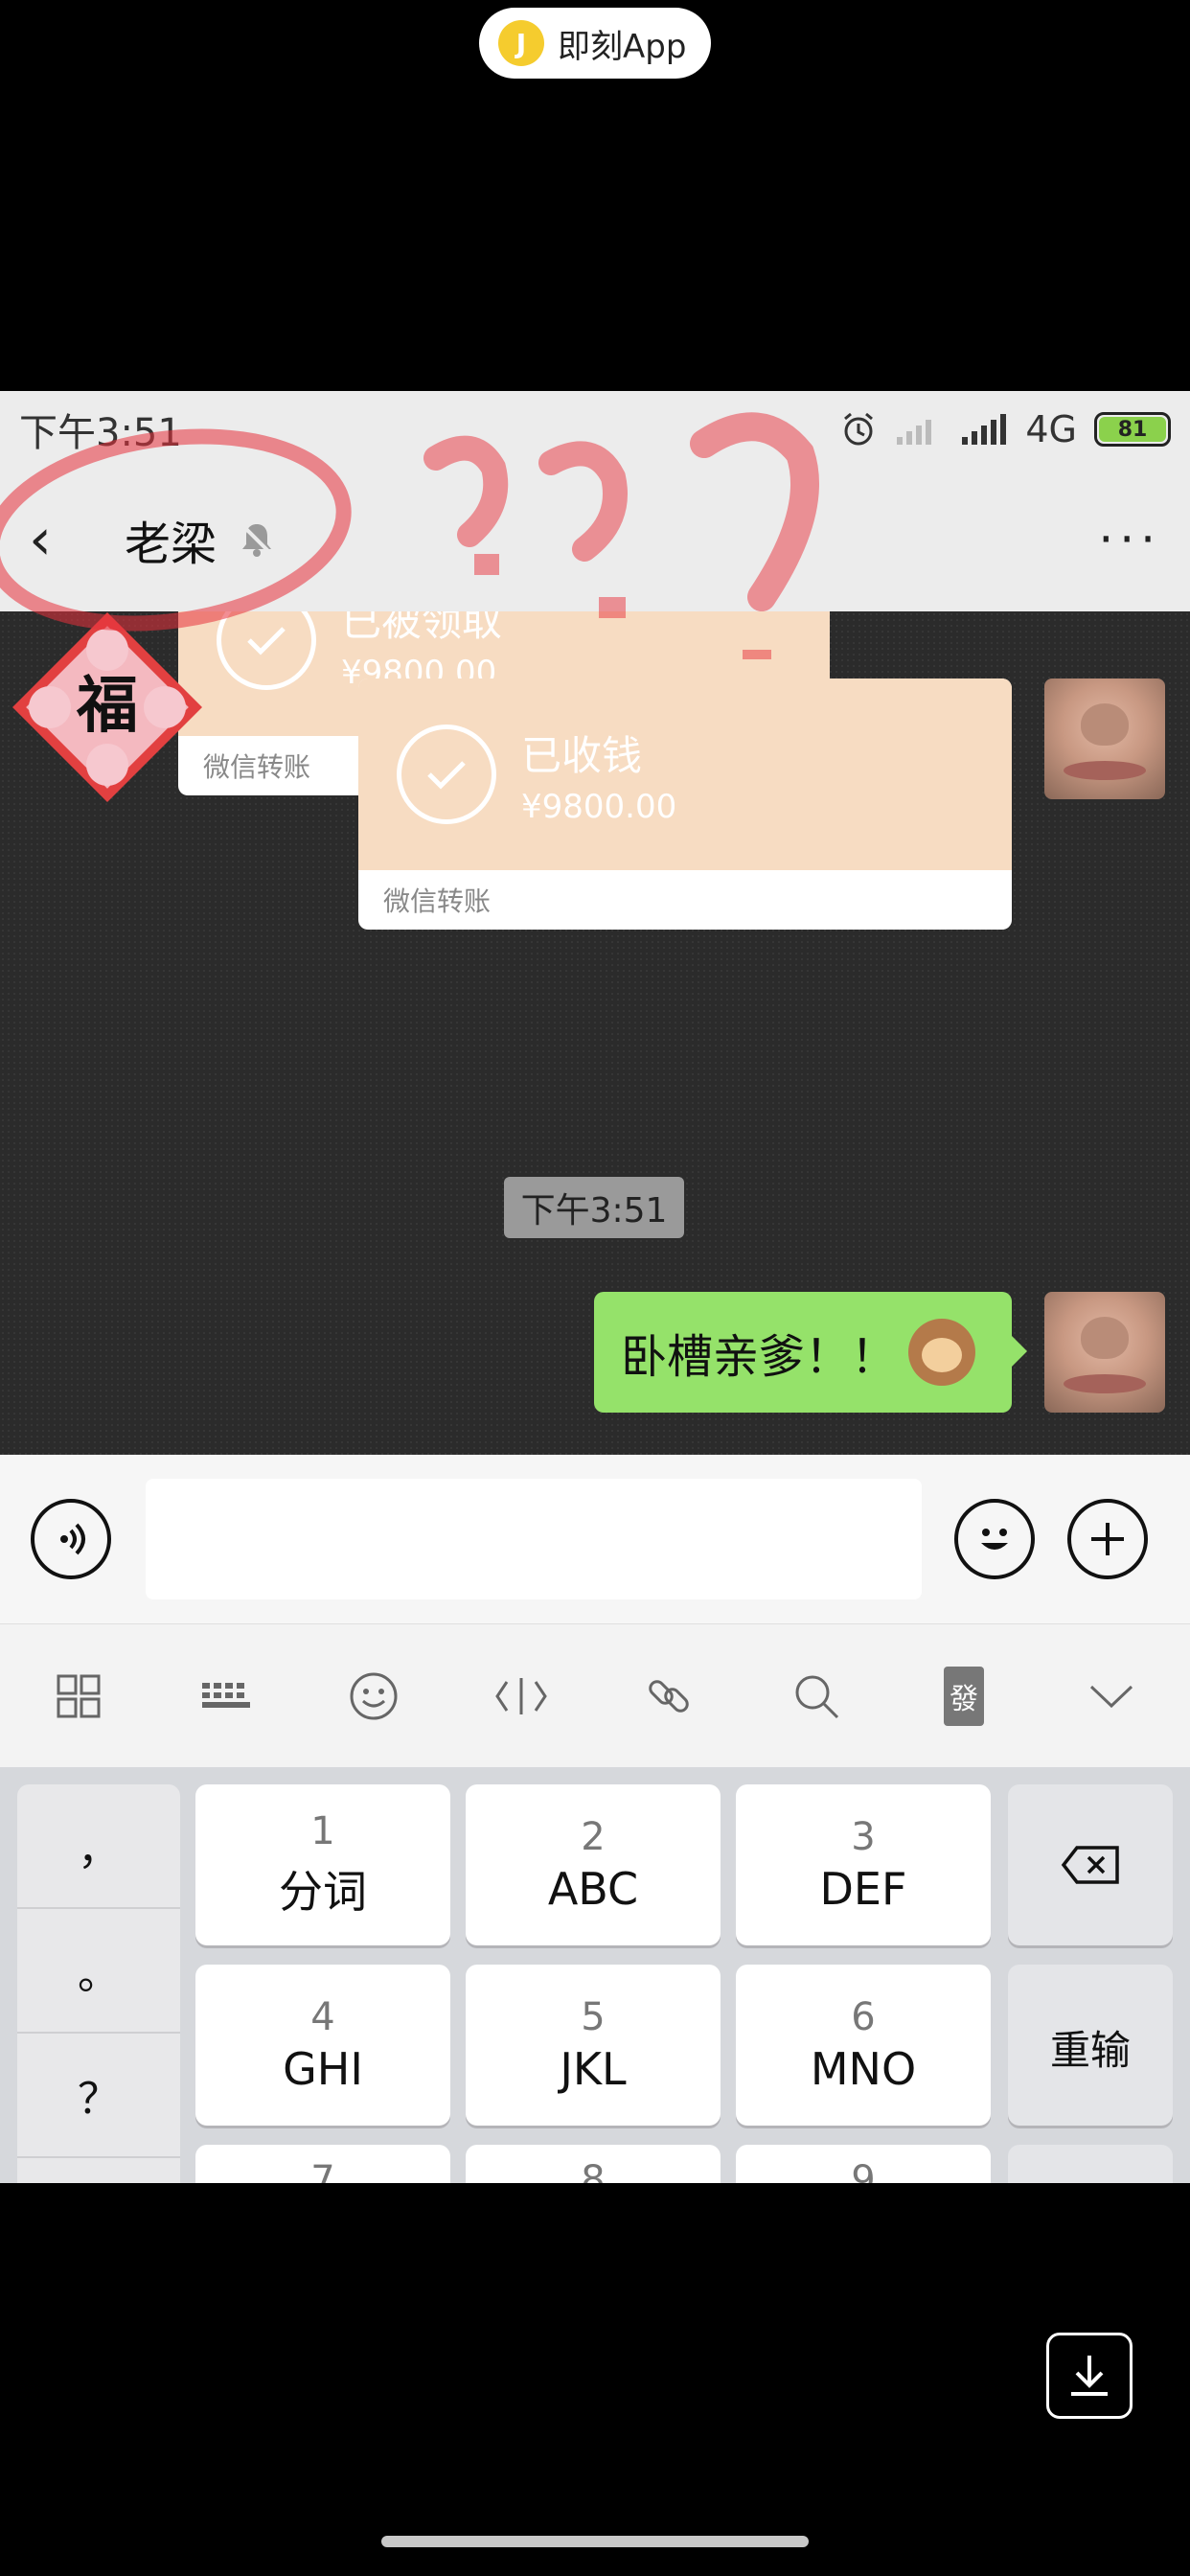  I want to click on key-number: 5, so click(593, 2017).